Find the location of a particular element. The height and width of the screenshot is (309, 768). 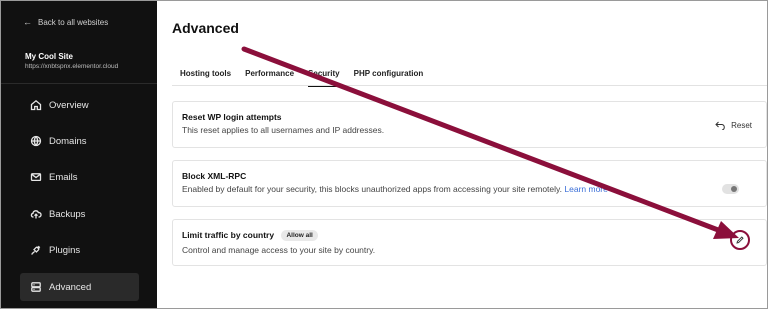

learn-more-link: Learn more is located at coordinates (585, 189).